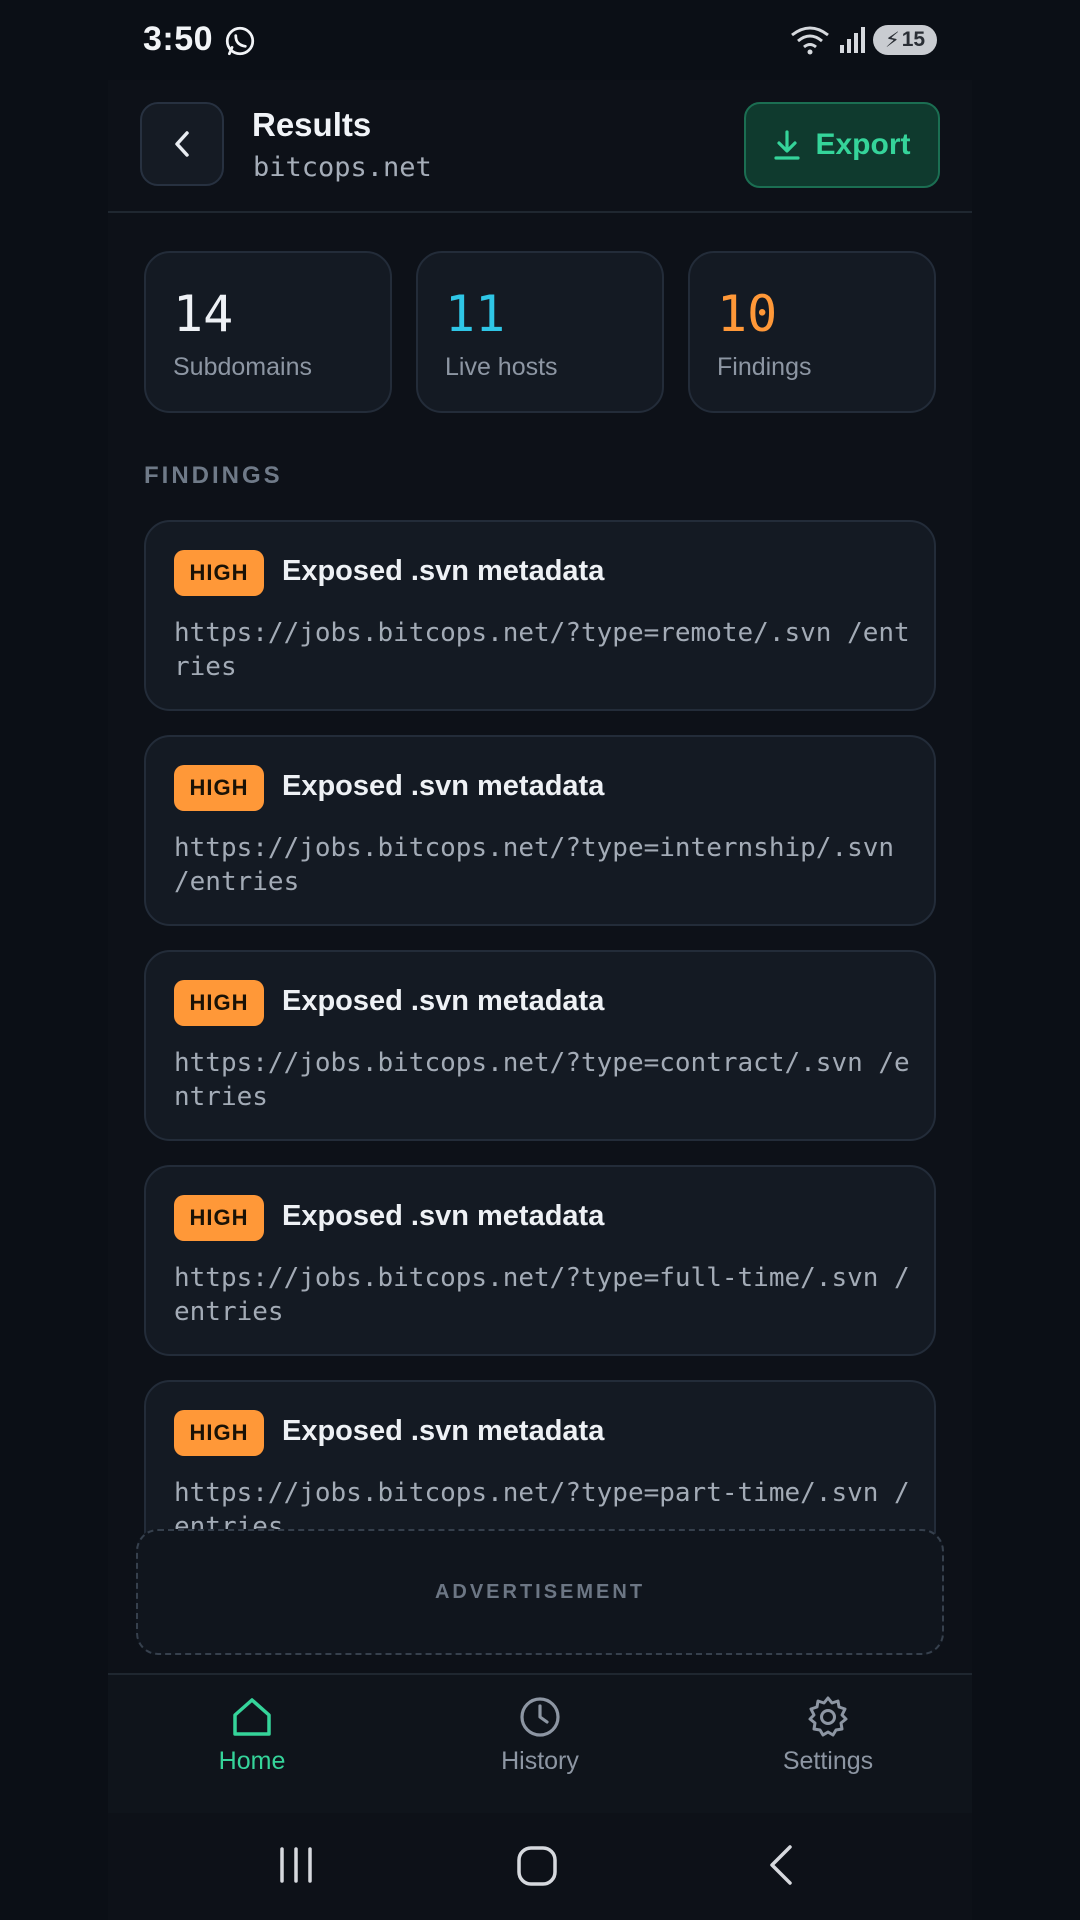 The height and width of the screenshot is (1920, 1080). I want to click on whatsapp-icon, so click(240, 41).